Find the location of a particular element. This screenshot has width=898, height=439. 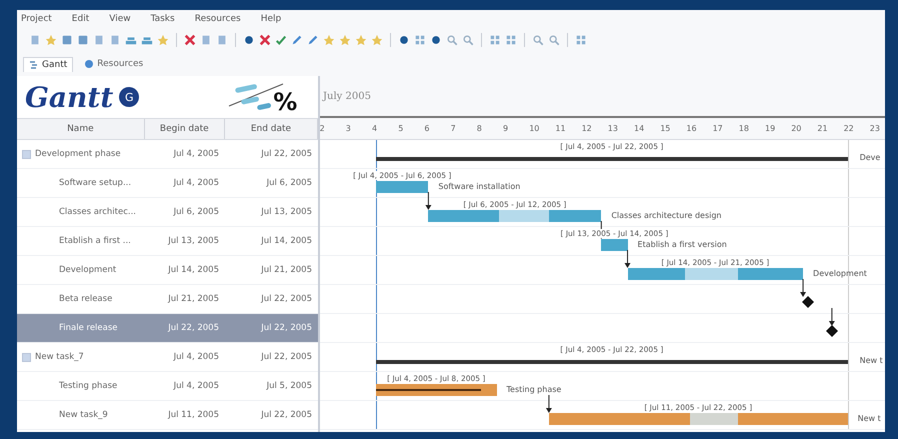

table-row: Software setup... Jul 4, 2005 Jul 6, 2005 is located at coordinates (167, 183).